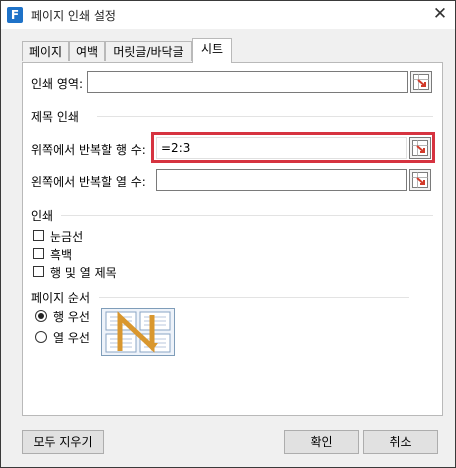 This screenshot has width=456, height=468. Describe the element at coordinates (321, 442) in the screenshot. I see `ok-button: 확인` at that location.